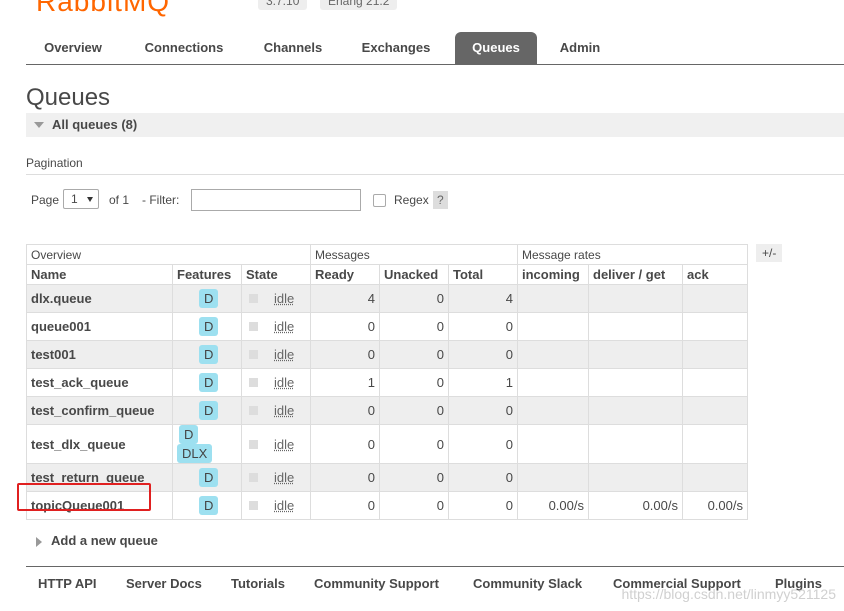 This screenshot has width=844, height=611. I want to click on queue-name-link: test001, so click(99, 354).